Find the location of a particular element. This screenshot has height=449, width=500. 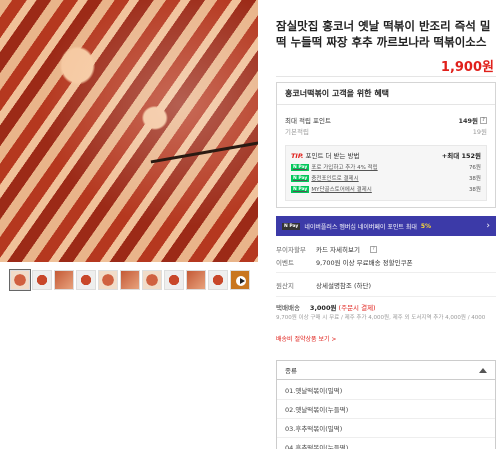

play-icon is located at coordinates (240, 280).